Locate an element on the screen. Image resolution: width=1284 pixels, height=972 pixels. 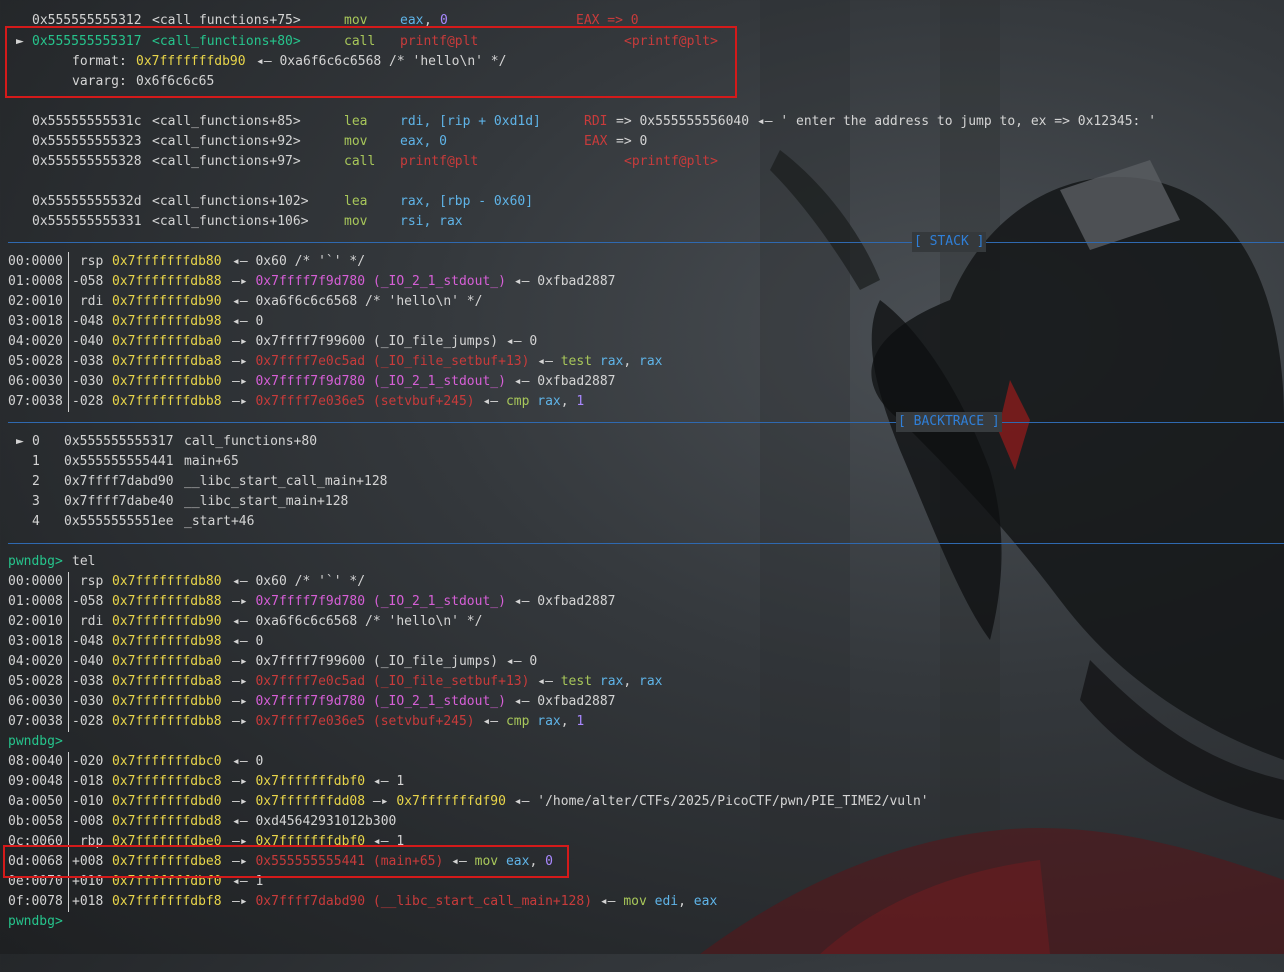
highlight-box-return-address is located at coordinates (286, 861).